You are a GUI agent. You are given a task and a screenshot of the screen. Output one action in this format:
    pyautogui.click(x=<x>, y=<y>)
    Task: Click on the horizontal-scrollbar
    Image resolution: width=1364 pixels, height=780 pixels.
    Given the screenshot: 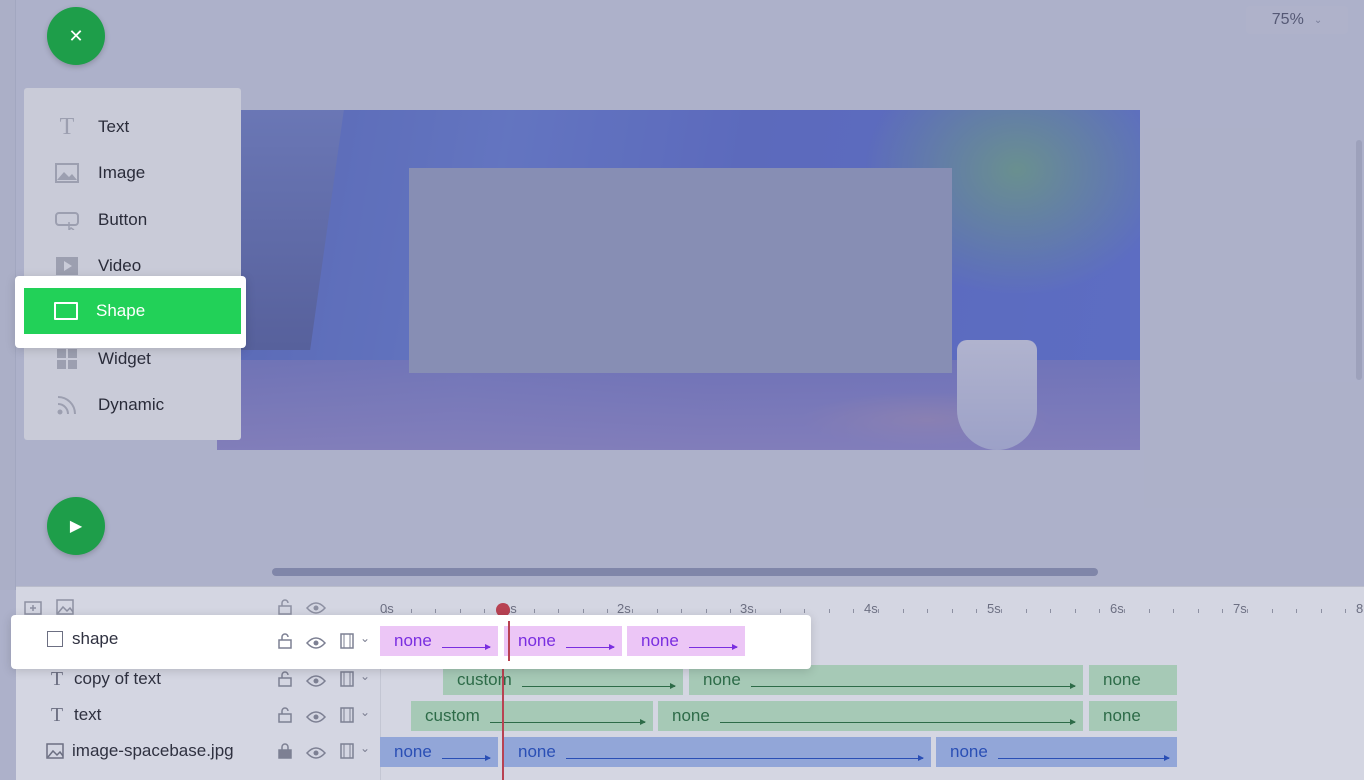 What is the action you would take?
    pyautogui.click(x=685, y=572)
    